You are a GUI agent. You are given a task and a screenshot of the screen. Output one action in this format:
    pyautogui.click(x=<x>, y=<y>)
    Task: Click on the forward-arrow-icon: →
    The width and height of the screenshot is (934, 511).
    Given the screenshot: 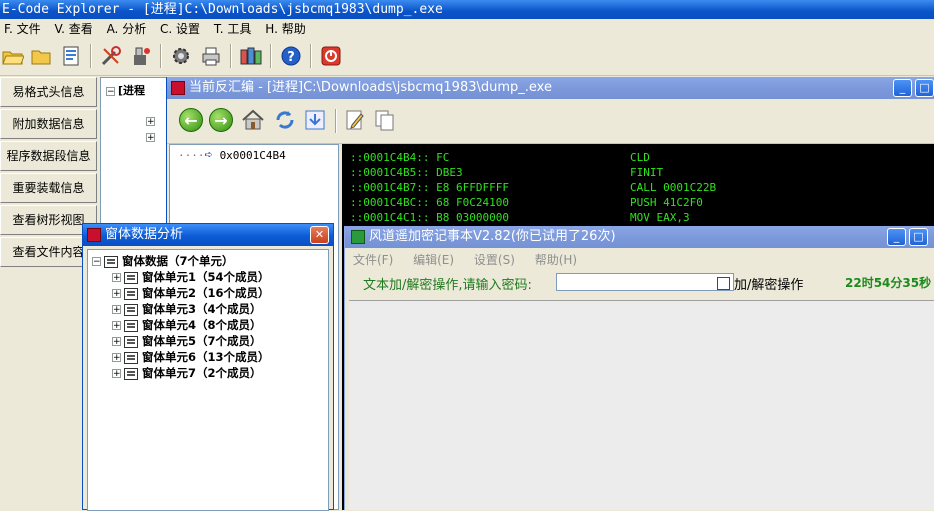 What is the action you would take?
    pyautogui.click(x=221, y=120)
    